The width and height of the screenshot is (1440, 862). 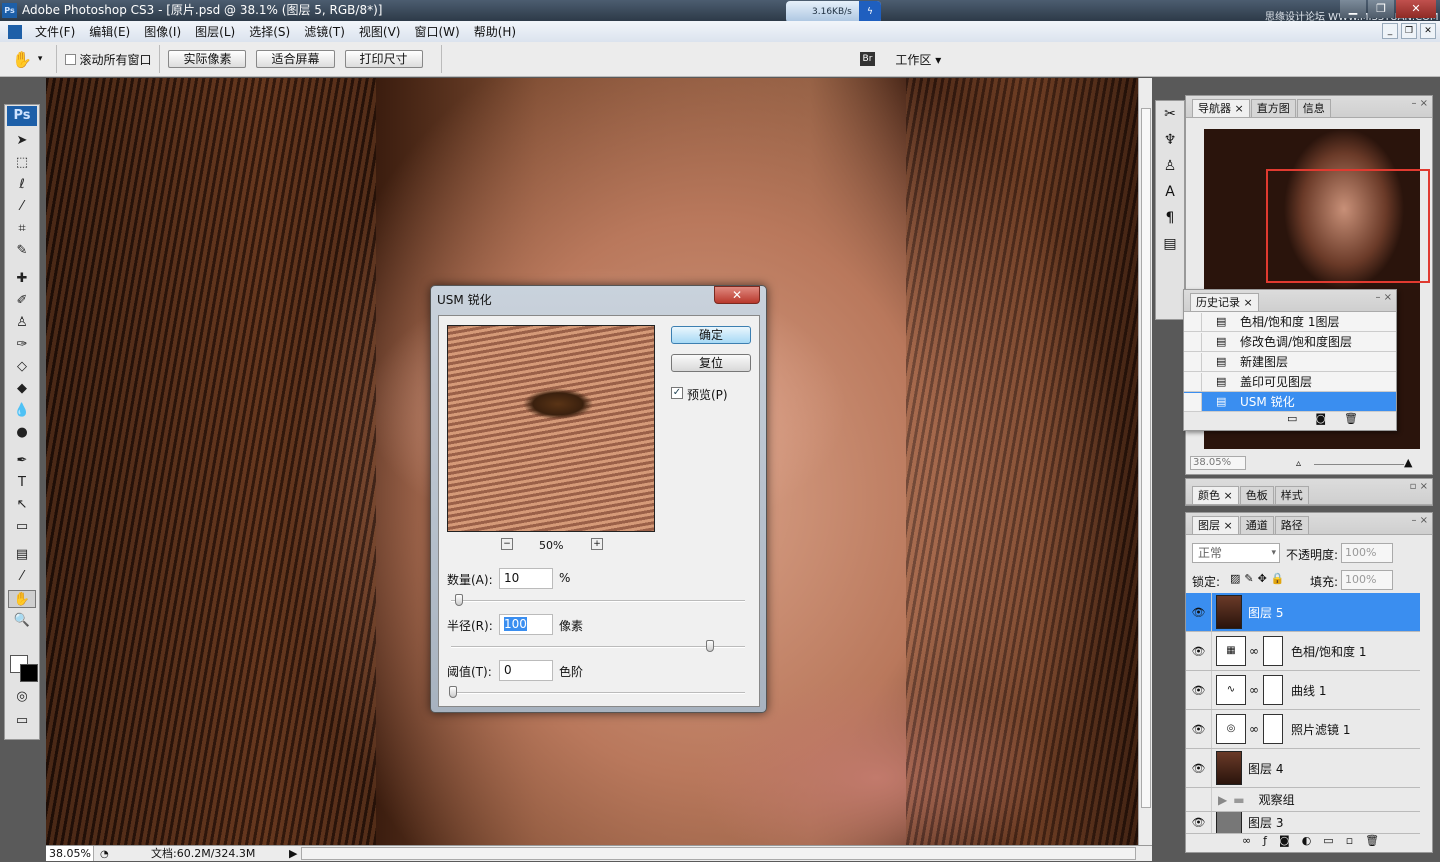 I want to click on healing-brush-icon: ✚, so click(x=22, y=279).